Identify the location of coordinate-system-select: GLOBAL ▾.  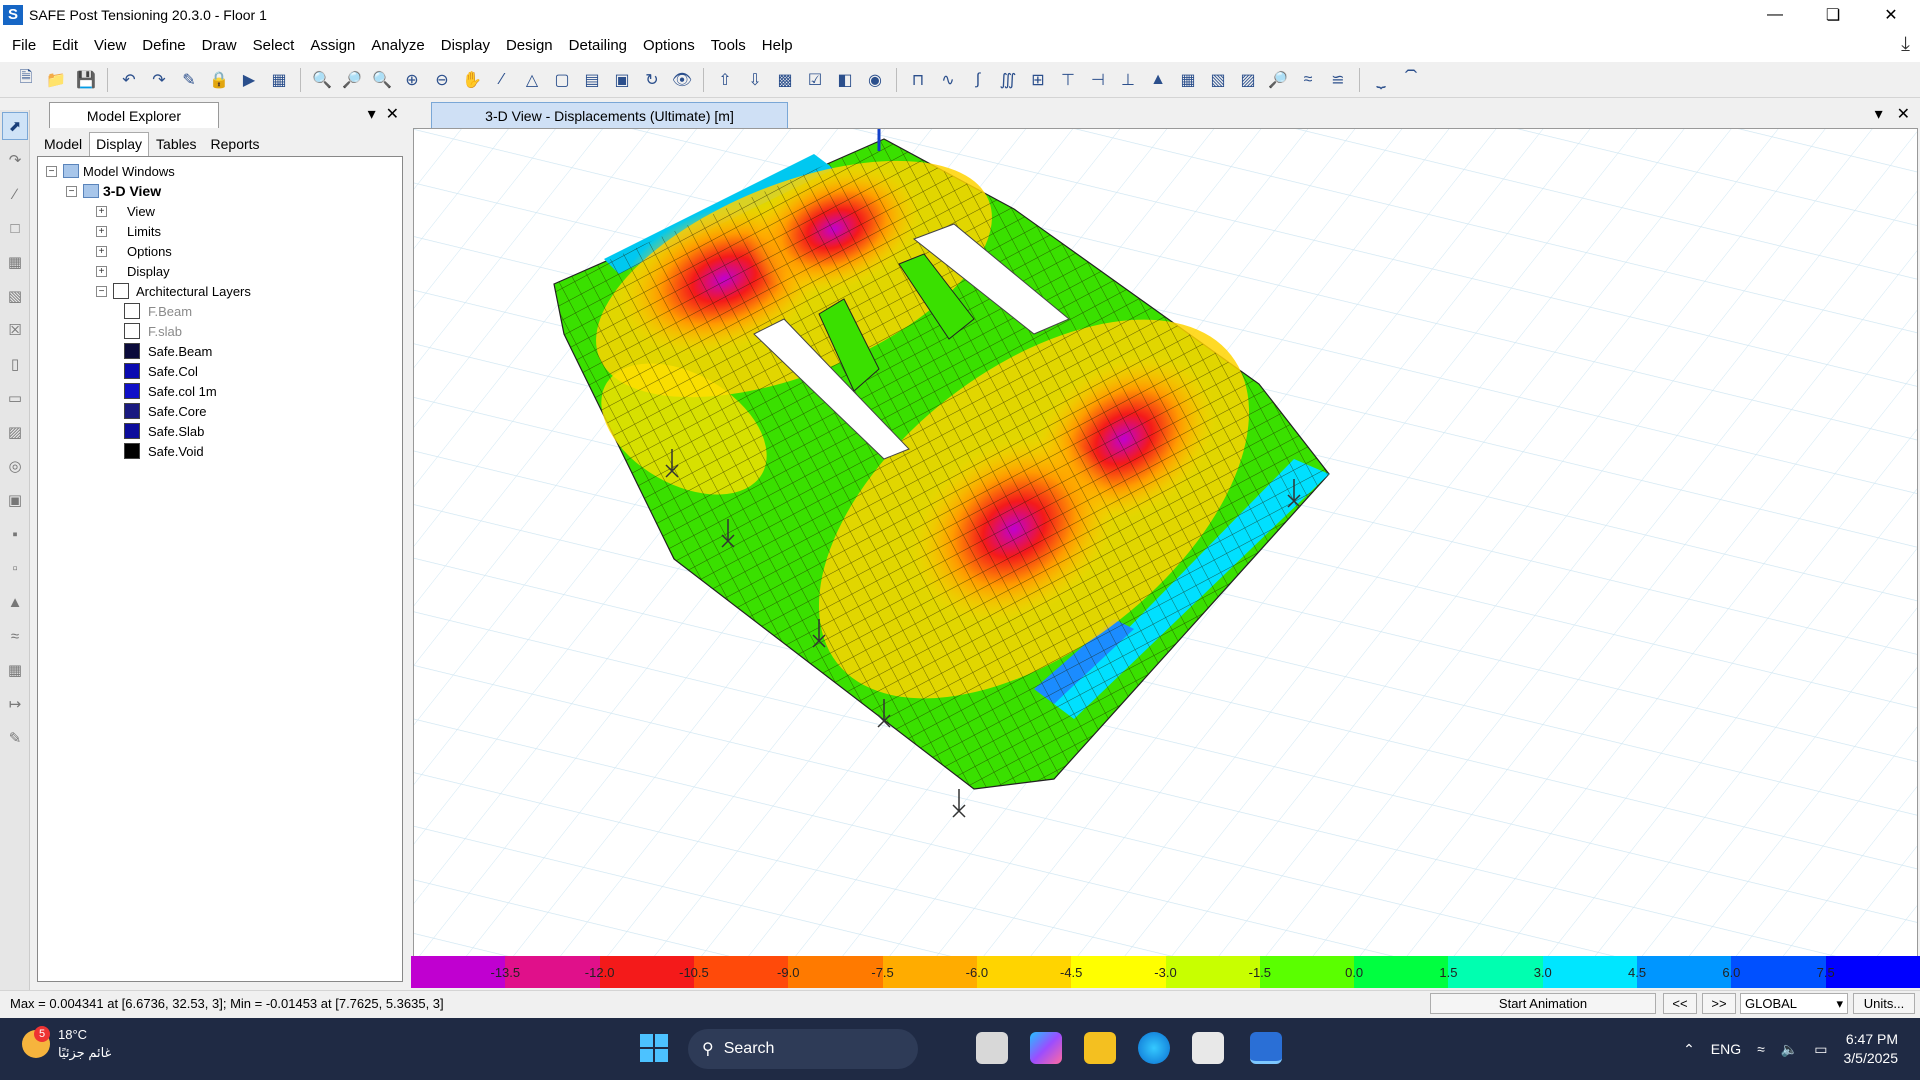
(1794, 1003).